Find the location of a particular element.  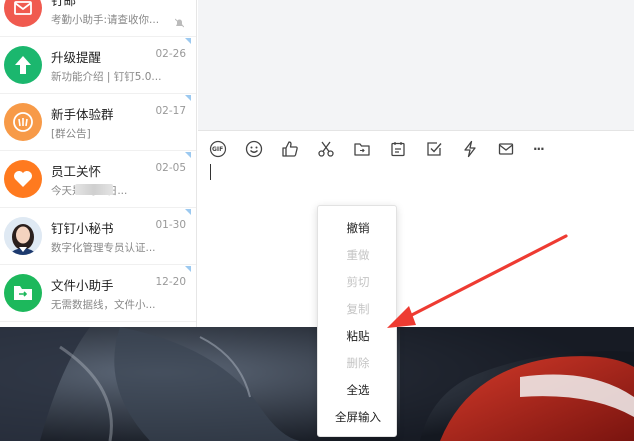

gif-button: GIF is located at coordinates (227, 149).